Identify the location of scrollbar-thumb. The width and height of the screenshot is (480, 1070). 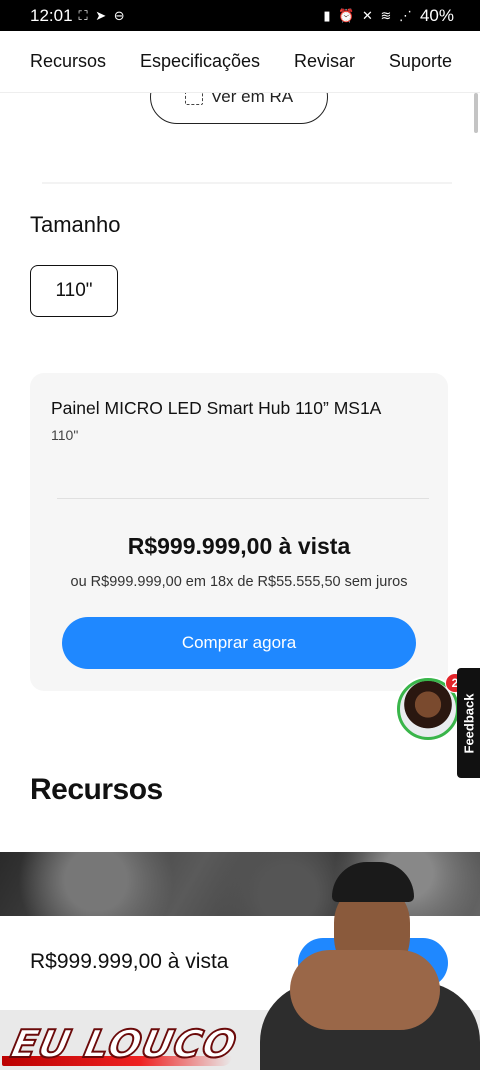
(476, 113).